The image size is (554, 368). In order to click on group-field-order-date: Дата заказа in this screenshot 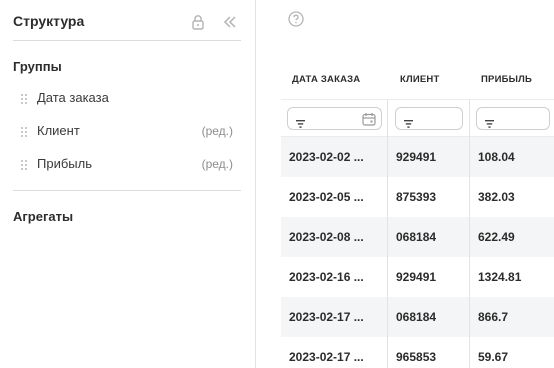, I will do `click(129, 98)`.